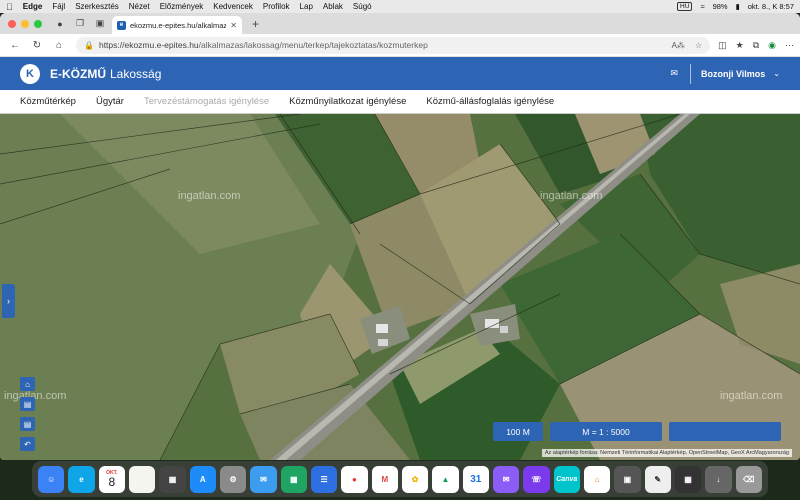 The width and height of the screenshot is (800, 500). What do you see at coordinates (306, 6) in the screenshot?
I see `menu-tab: Lap` at bounding box center [306, 6].